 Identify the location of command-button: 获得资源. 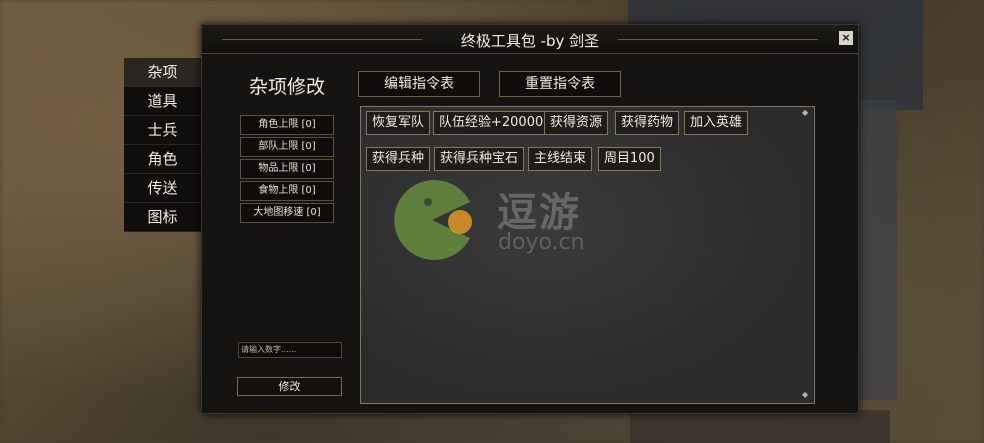
(576, 123).